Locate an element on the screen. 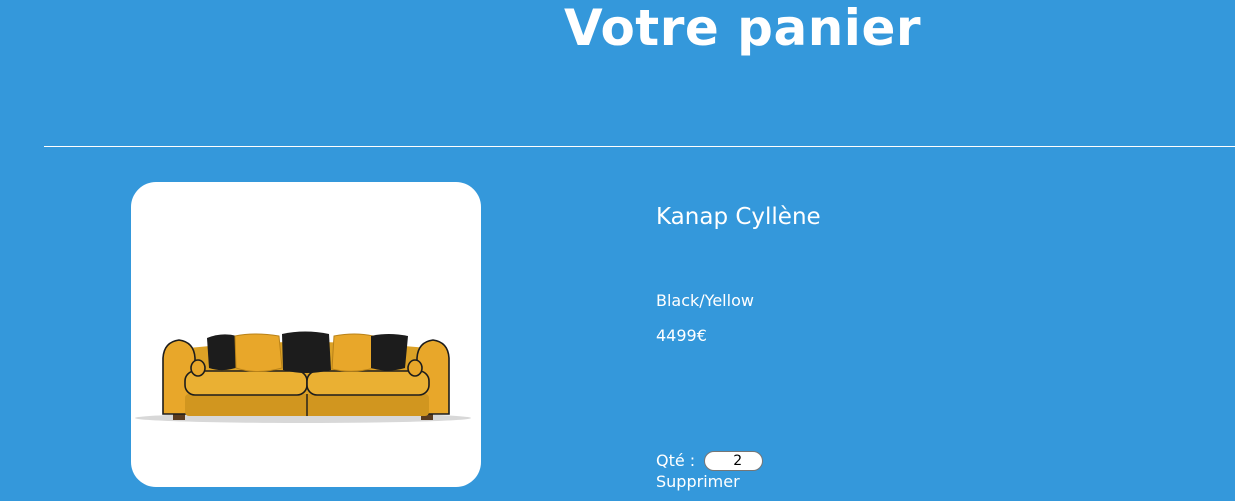  quantity-label: Qté : is located at coordinates (676, 460).